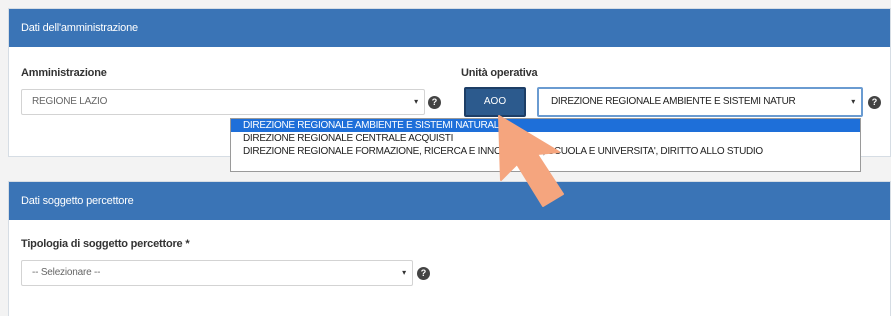  What do you see at coordinates (495, 102) in the screenshot?
I see `aoo-button: AOO` at bounding box center [495, 102].